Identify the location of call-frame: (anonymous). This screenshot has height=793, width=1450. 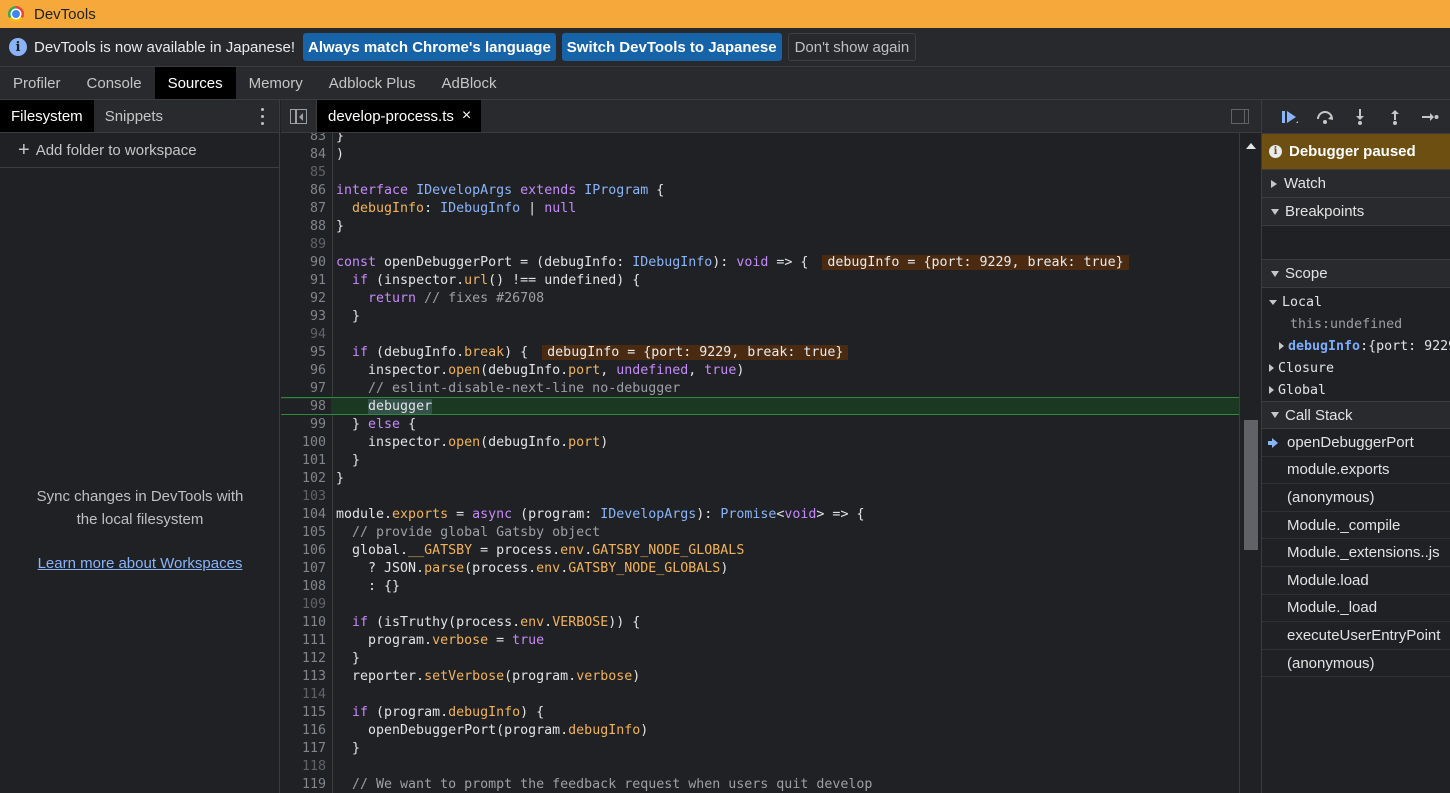
(1356, 498).